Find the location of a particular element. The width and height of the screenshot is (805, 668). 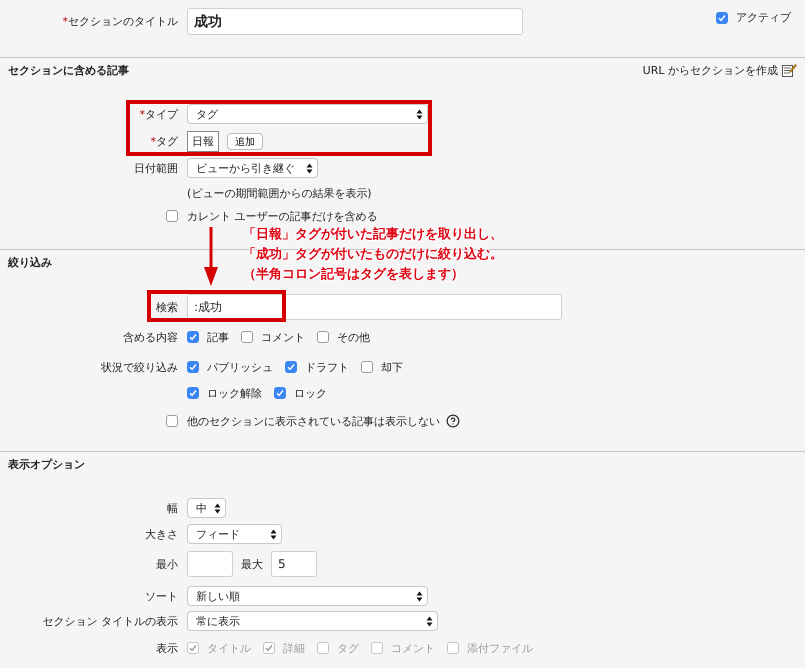

checkbox-label: アクティブ is located at coordinates (763, 17).